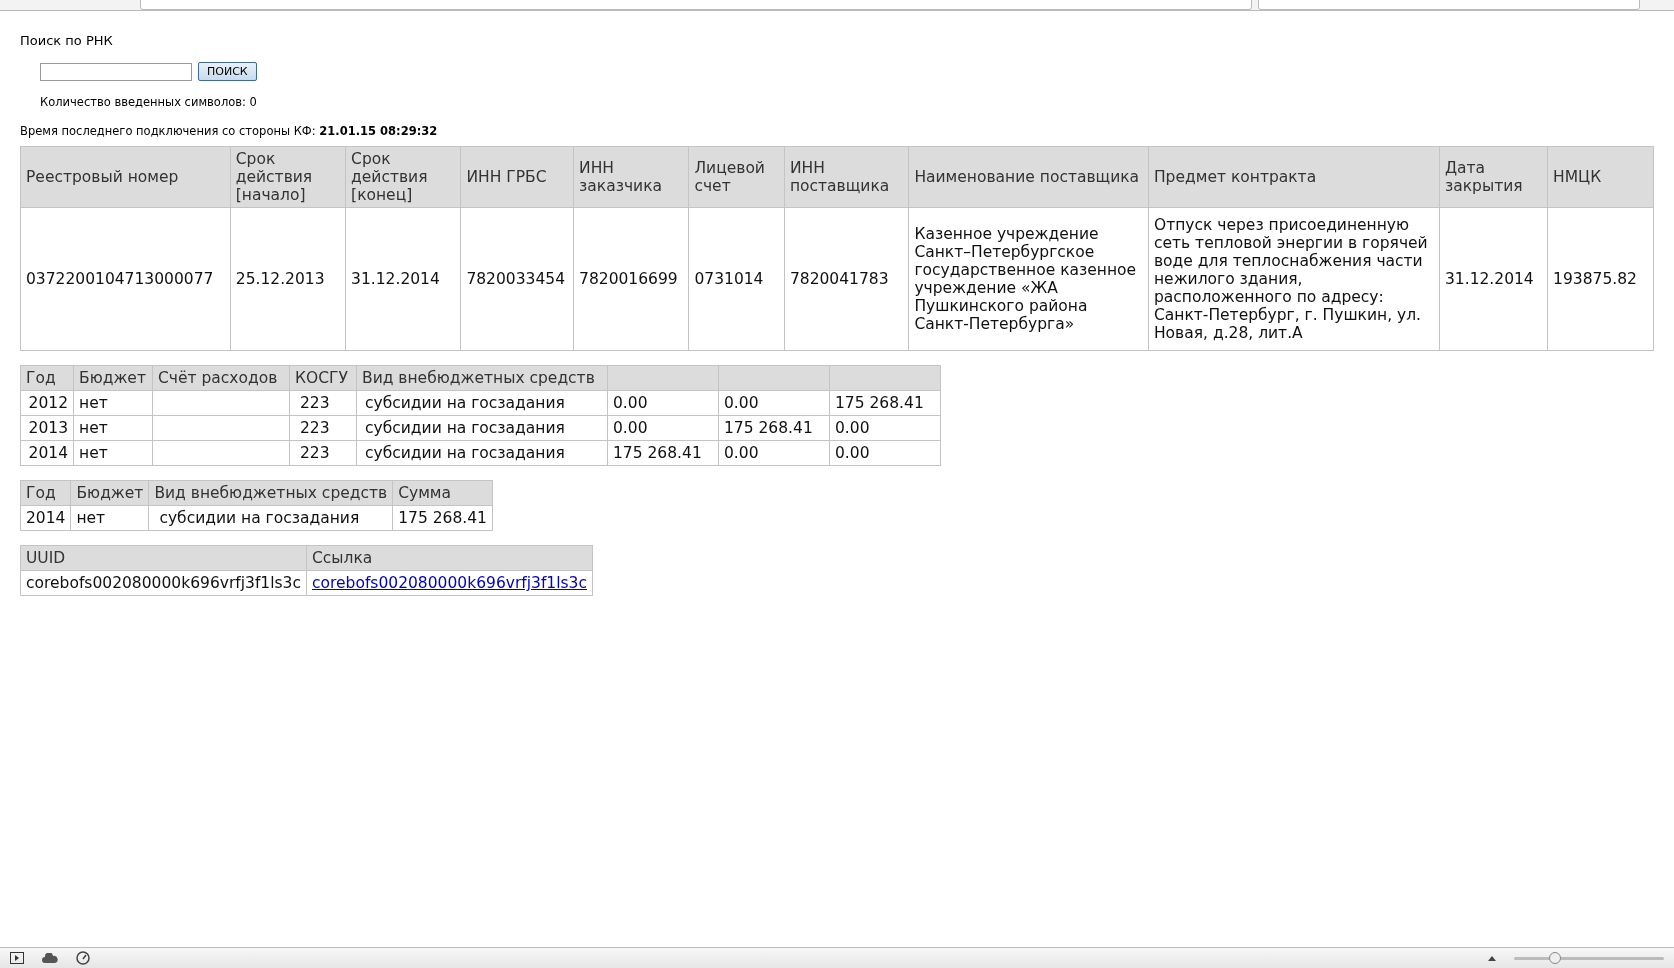  I want to click on table-cell: 25.12.2013, so click(288, 279).